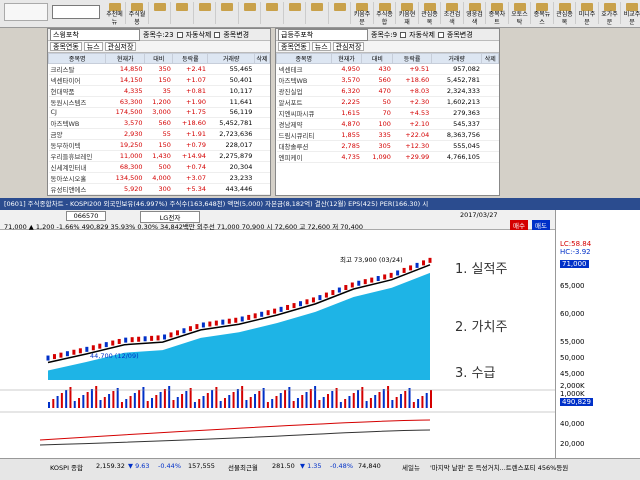 The width and height of the screenshot is (640, 480). What do you see at coordinates (159, 91) in the screenshot?
I see `table-row: 현대약품 4,335 35 +0.81 10,117` at bounding box center [159, 91].